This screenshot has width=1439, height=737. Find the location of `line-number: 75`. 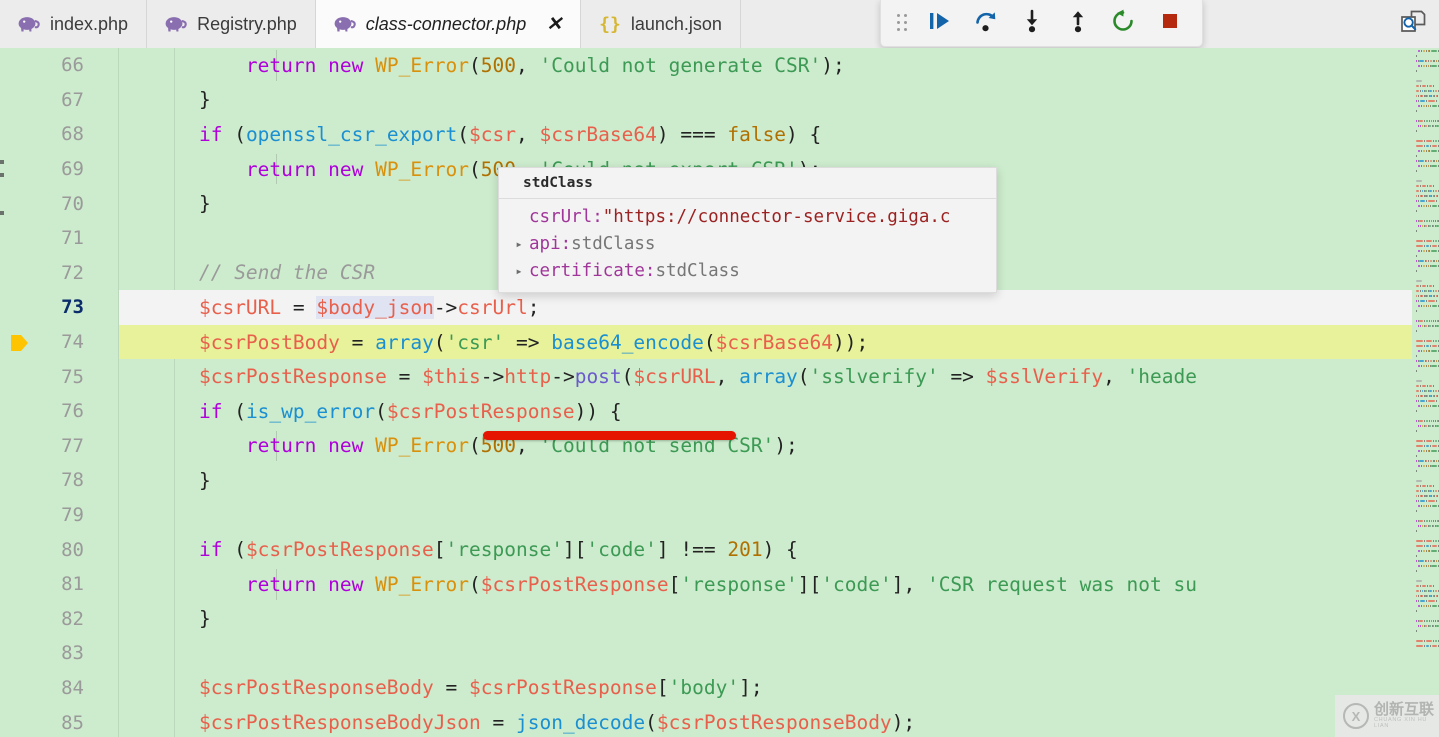

line-number: 75 is located at coordinates (72, 376).